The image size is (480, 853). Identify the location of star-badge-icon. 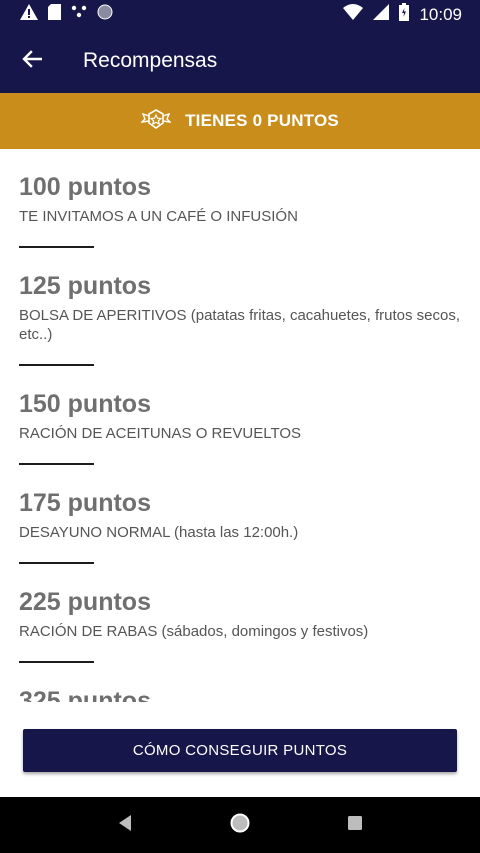
(156, 121).